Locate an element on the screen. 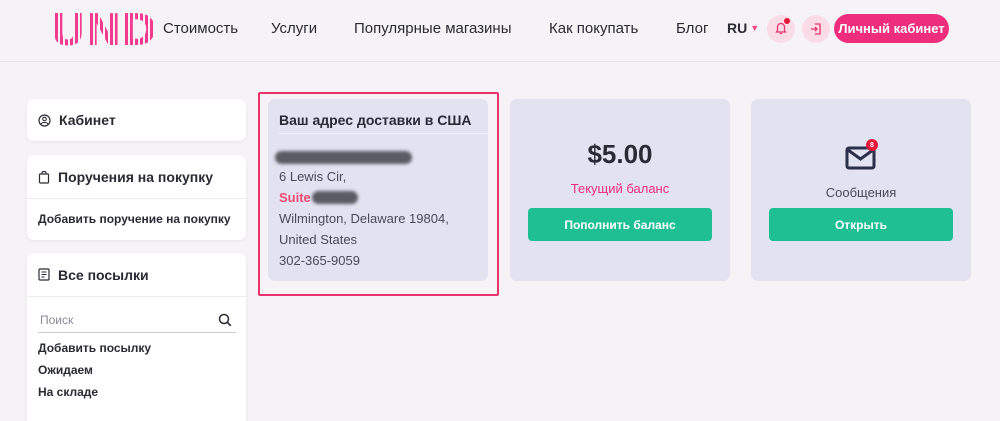 This screenshot has height=421, width=1000. login-button is located at coordinates (816, 29).